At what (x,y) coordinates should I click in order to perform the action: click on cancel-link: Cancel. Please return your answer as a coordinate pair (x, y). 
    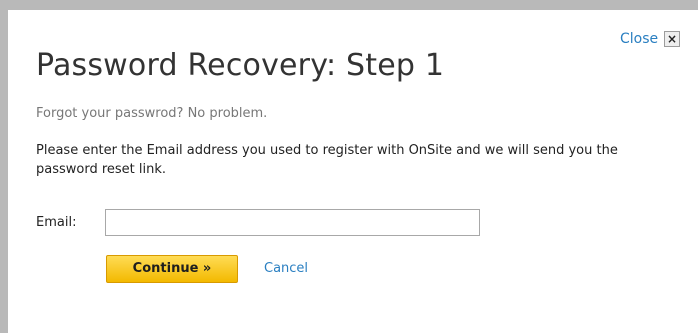
    Looking at the image, I should click on (286, 269).